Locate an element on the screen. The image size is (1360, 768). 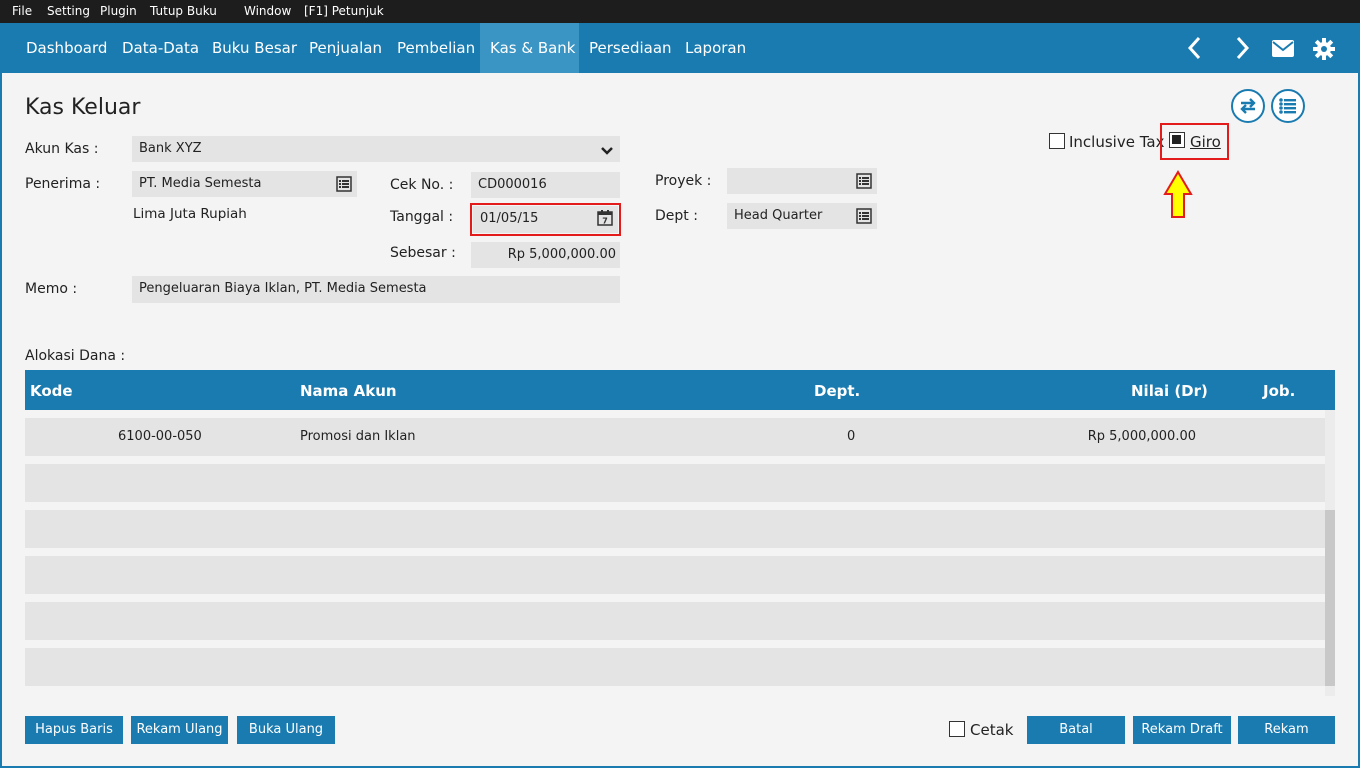
cell-kode: 6100-00-050 is located at coordinates (160, 436).